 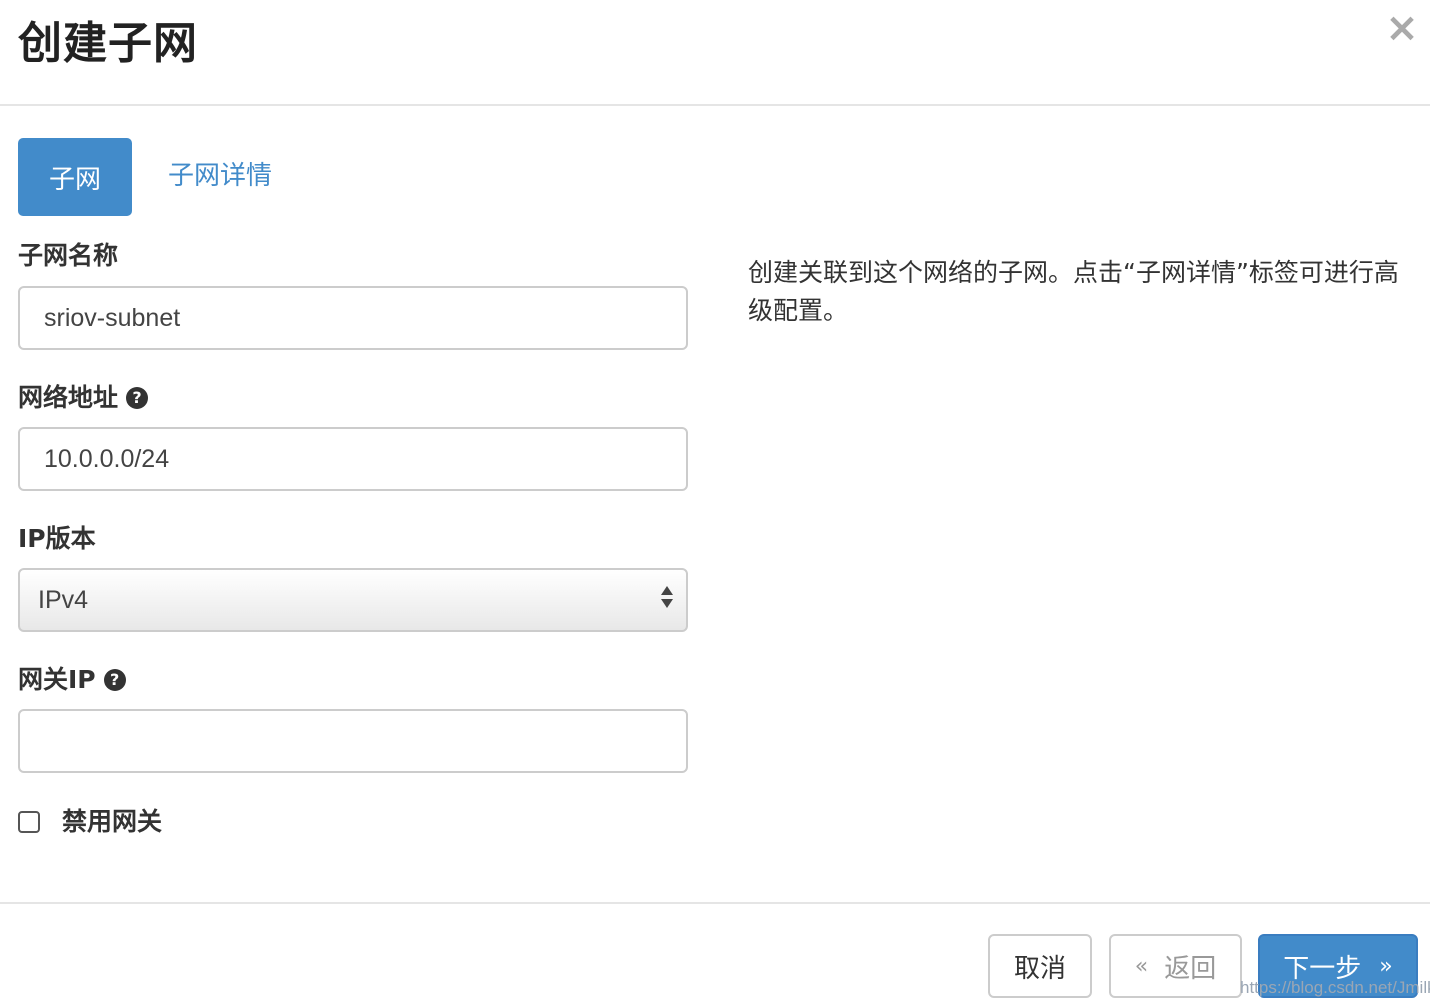 I want to click on subnet-name-value: sriov-subnet, so click(x=112, y=317).